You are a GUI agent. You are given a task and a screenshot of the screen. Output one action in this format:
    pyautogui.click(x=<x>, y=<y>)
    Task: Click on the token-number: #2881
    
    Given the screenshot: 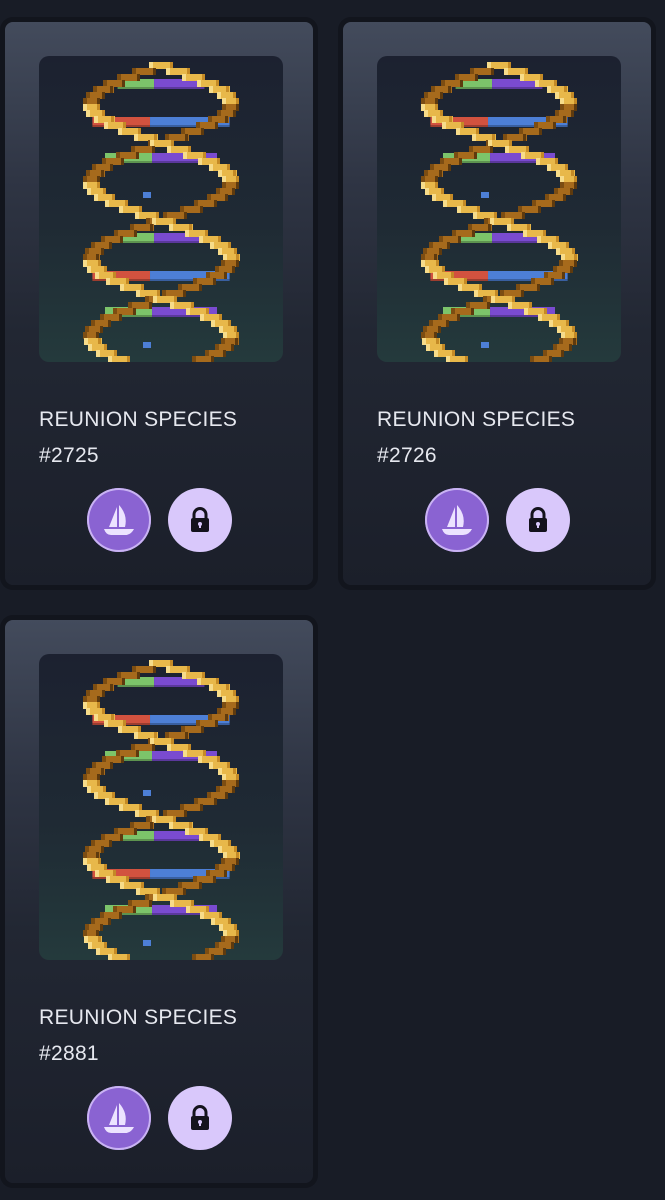 What is the action you would take?
    pyautogui.click(x=69, y=1053)
    